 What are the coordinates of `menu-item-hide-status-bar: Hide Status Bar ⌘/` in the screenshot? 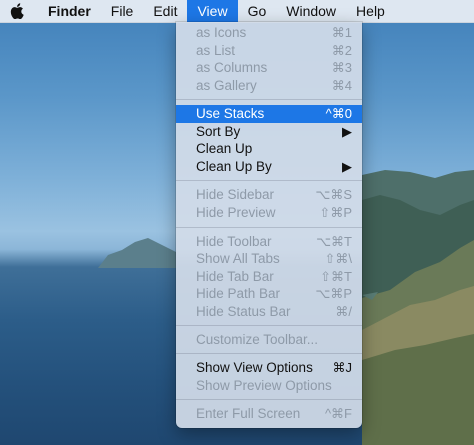 It's located at (269, 312).